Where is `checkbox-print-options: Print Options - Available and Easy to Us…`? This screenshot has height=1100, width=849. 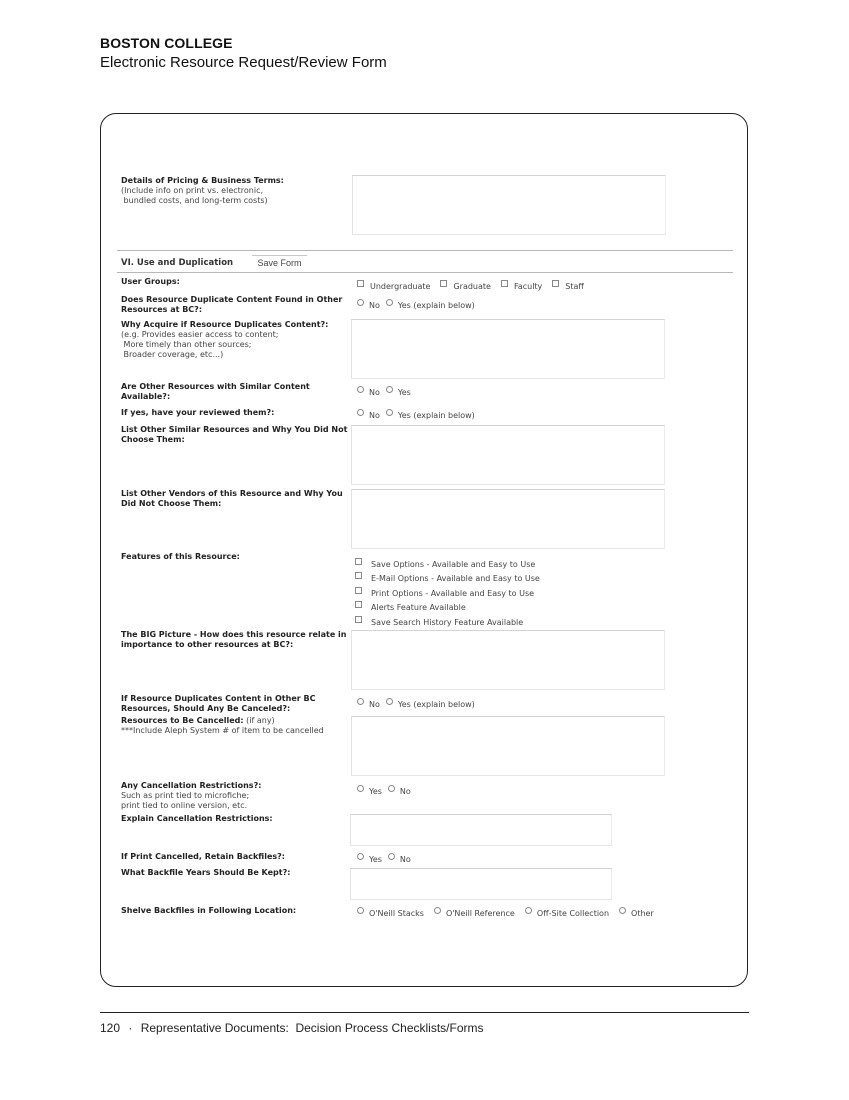 checkbox-print-options: Print Options - Available and Easy to Us… is located at coordinates (447, 593).